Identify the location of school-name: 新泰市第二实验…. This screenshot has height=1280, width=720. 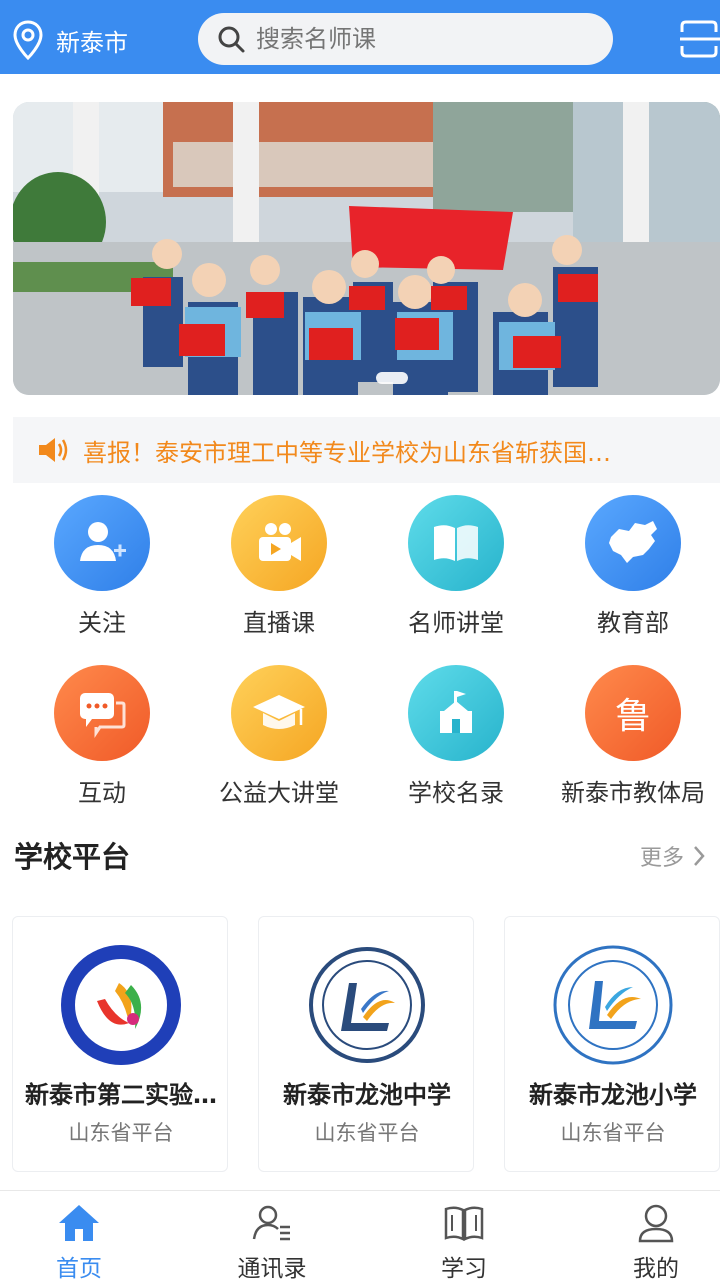
(121, 1095).